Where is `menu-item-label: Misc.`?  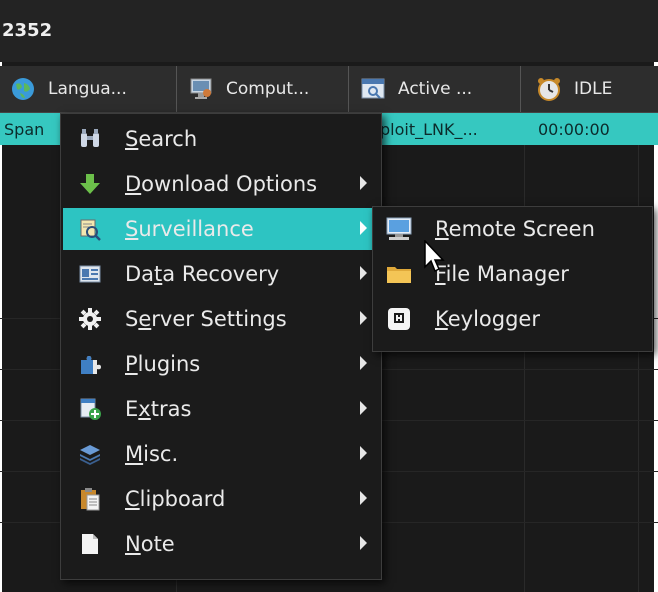 menu-item-label: Misc. is located at coordinates (152, 454).